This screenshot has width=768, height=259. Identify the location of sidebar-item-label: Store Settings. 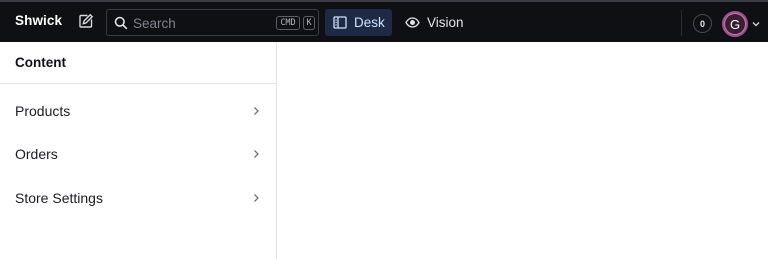
(59, 197).